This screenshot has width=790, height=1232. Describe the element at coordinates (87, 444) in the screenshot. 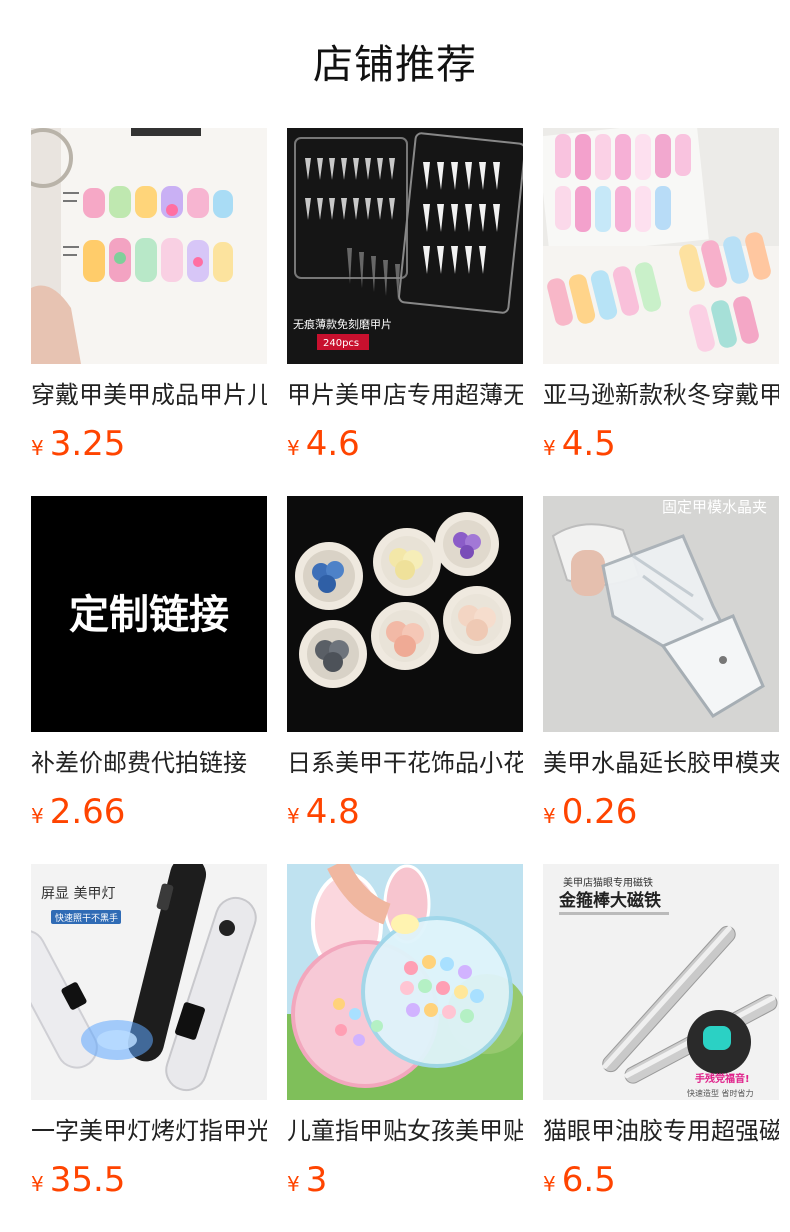

I see `price-amount: 3.25` at that location.